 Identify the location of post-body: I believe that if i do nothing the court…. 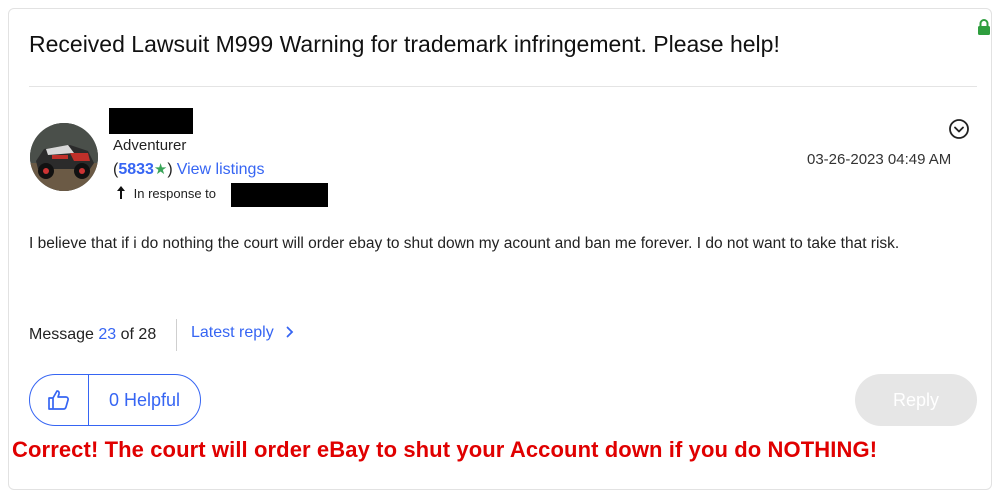
(464, 243).